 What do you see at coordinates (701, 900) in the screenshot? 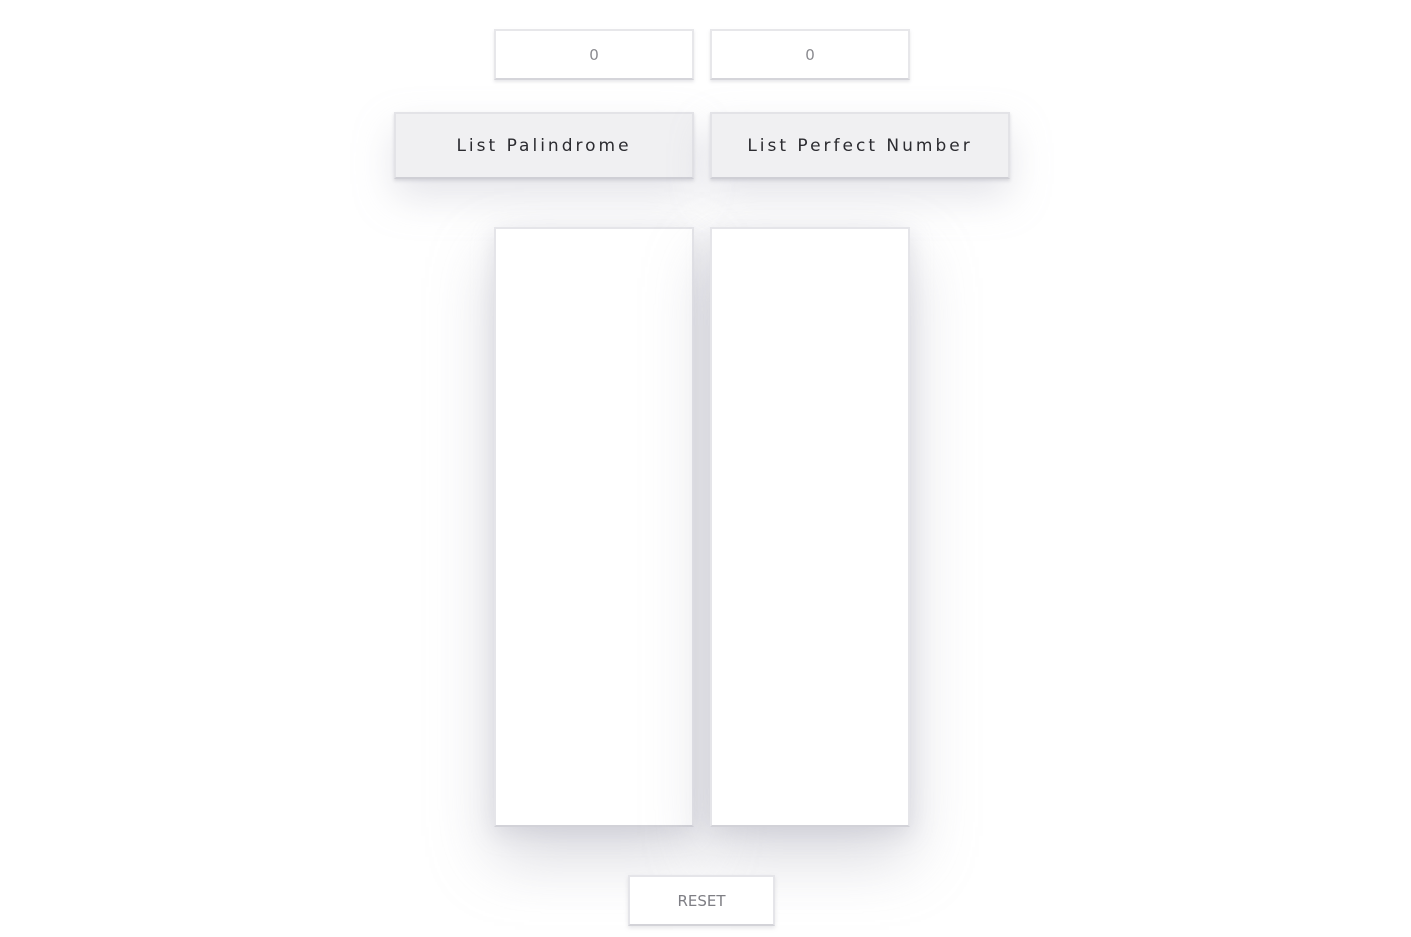
I see `reset-button: RESET` at bounding box center [701, 900].